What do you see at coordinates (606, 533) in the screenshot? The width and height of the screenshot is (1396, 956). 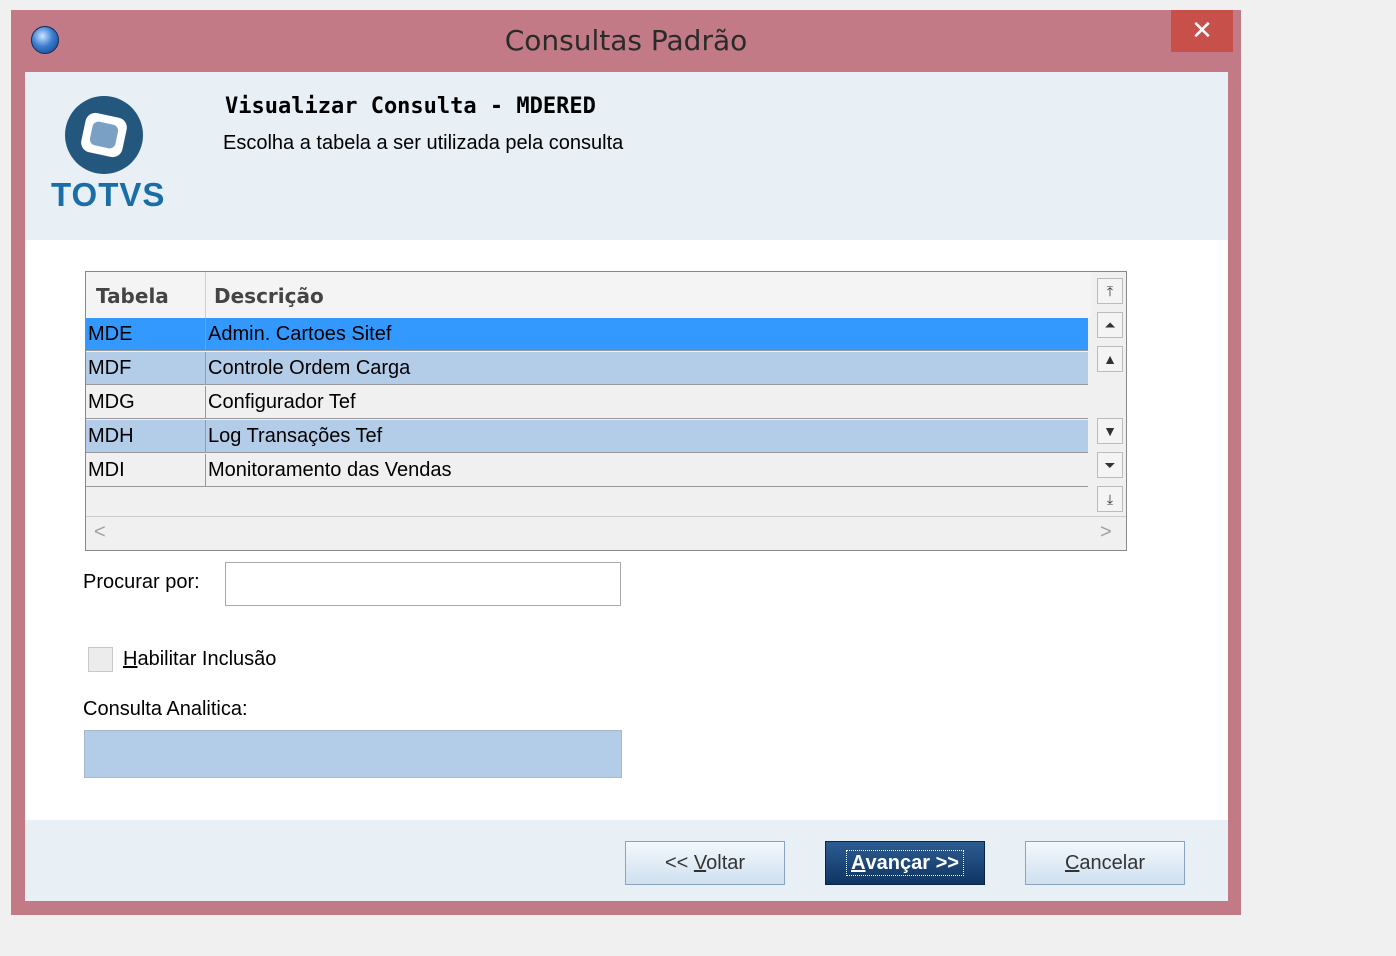 I see `horizontal-scrollbar: < >` at bounding box center [606, 533].